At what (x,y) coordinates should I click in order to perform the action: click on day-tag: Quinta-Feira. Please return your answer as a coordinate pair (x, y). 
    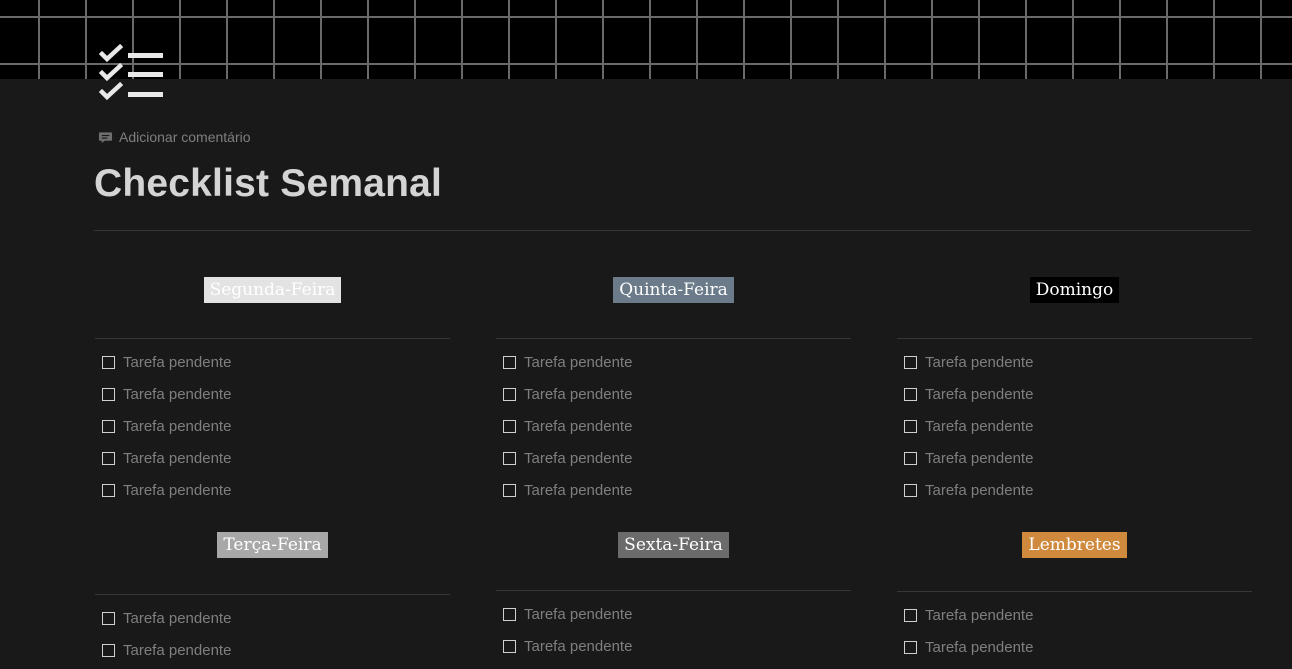
    Looking at the image, I should click on (673, 290).